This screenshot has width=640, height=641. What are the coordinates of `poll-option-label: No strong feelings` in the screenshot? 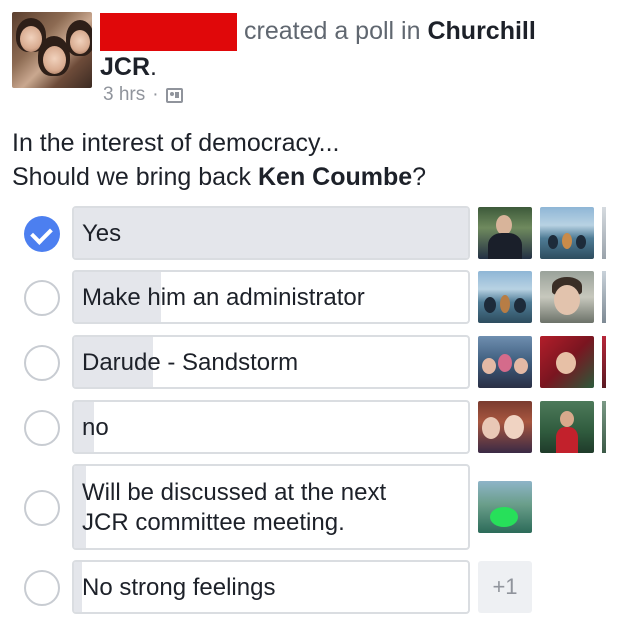 It's located at (179, 587).